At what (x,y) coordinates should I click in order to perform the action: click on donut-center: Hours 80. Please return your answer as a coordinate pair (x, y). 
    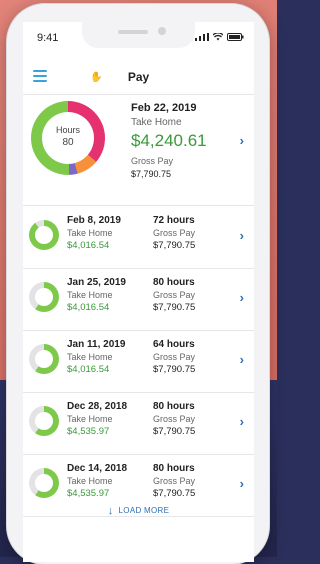
    Looking at the image, I should click on (68, 138).